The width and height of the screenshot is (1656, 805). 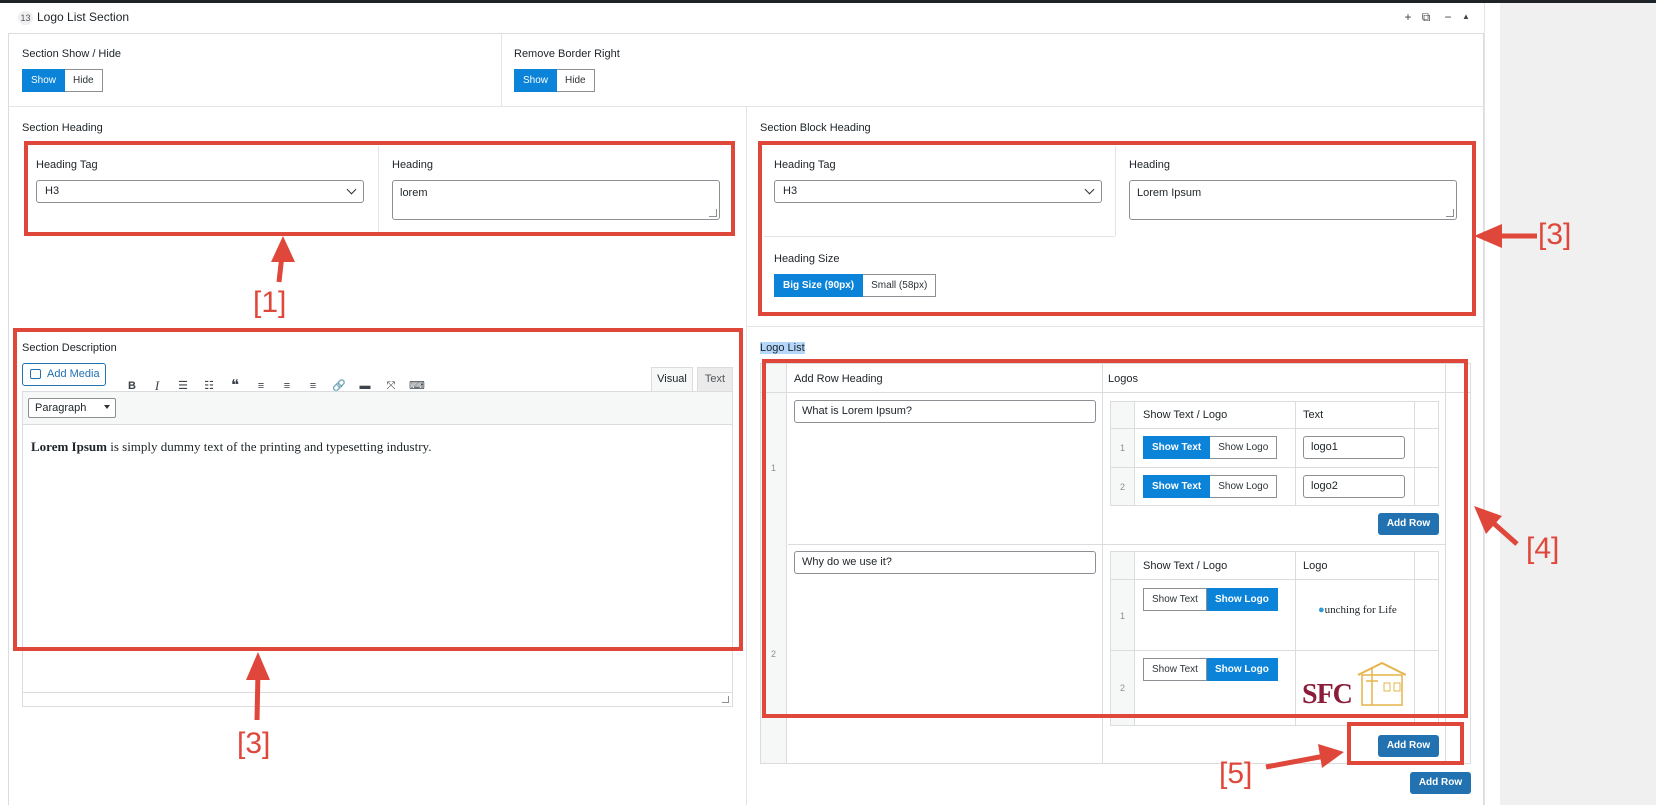 What do you see at coordinates (270, 302) in the screenshot?
I see `annotation-label-1: [1]` at bounding box center [270, 302].